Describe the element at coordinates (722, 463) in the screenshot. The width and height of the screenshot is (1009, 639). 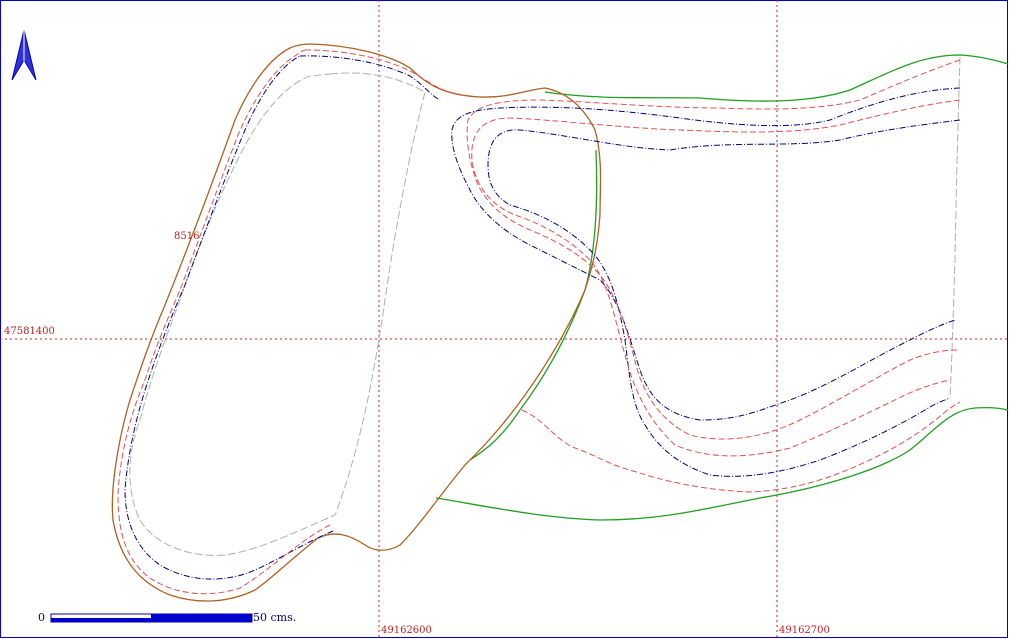
I see `green-line-bottom` at that location.